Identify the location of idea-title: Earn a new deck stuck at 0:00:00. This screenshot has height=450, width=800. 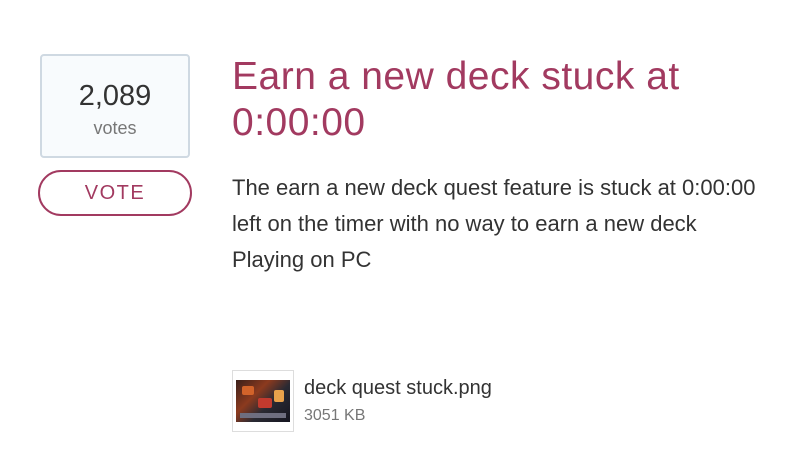
(456, 99).